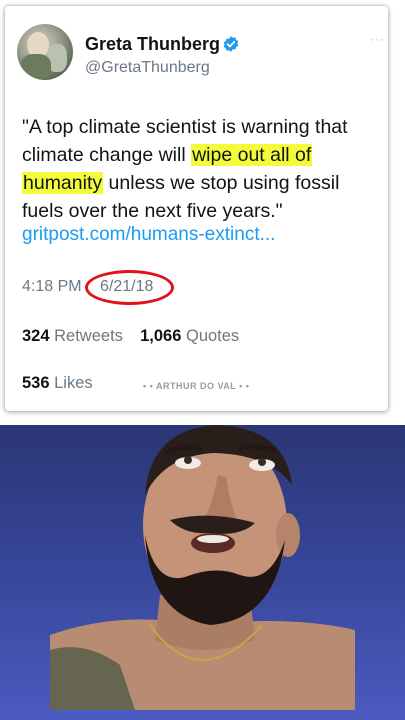 The image size is (405, 720). I want to click on more-dots-icon: ···, so click(377, 39).